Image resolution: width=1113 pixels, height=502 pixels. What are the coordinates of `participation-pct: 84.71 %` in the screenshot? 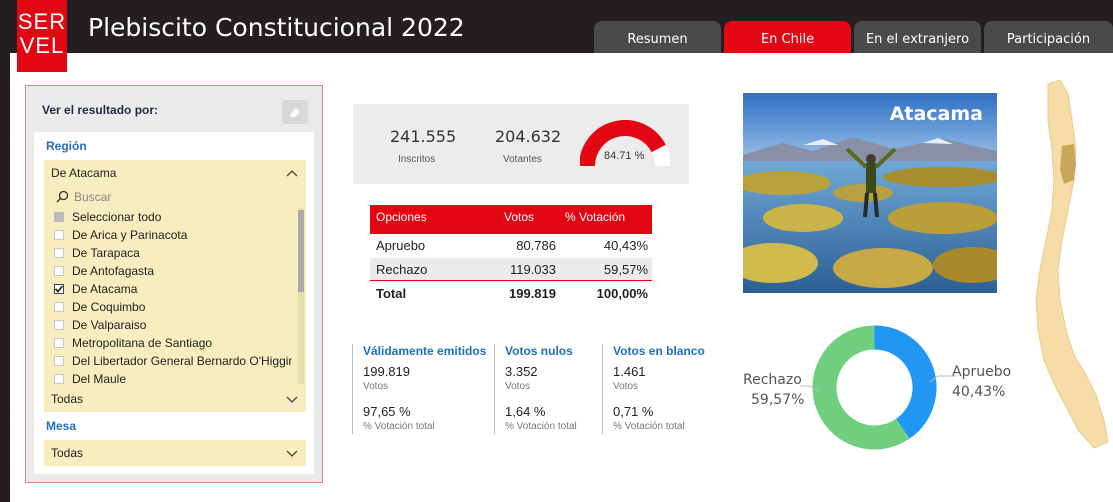 It's located at (624, 156).